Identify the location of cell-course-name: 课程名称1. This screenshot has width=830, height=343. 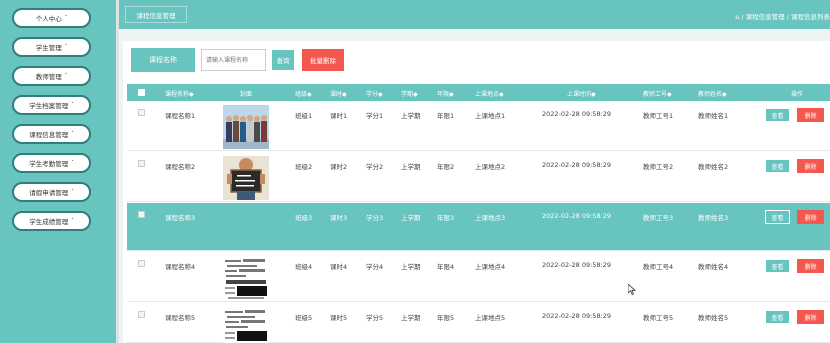
(180, 116).